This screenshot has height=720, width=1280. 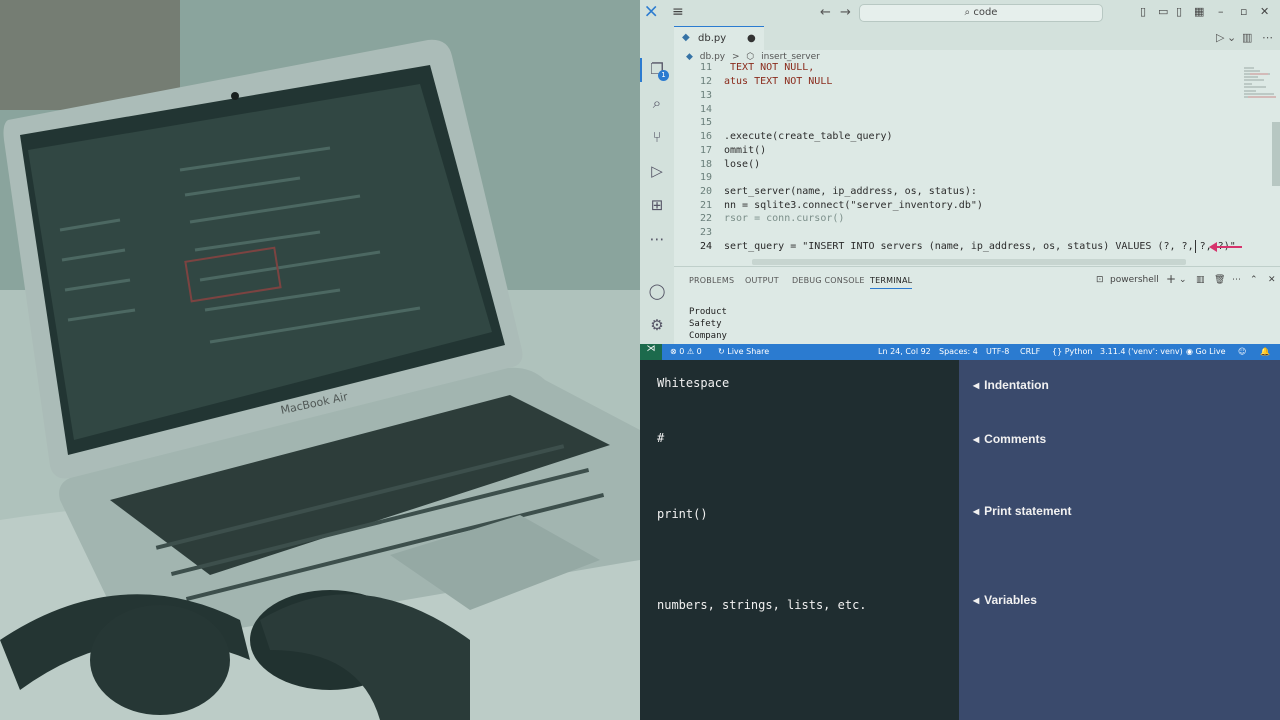 I want to click on notifications-bell-icon: 🔔, so click(x=1265, y=351).